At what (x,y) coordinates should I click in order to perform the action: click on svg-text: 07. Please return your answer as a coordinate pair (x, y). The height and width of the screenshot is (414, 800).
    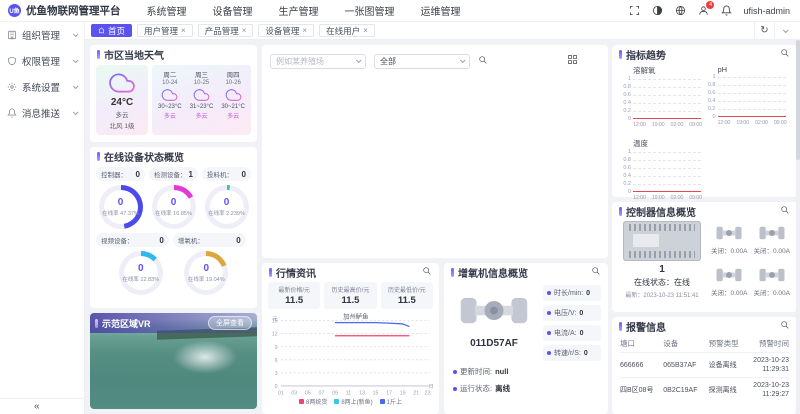
    Looking at the image, I should click on (322, 393).